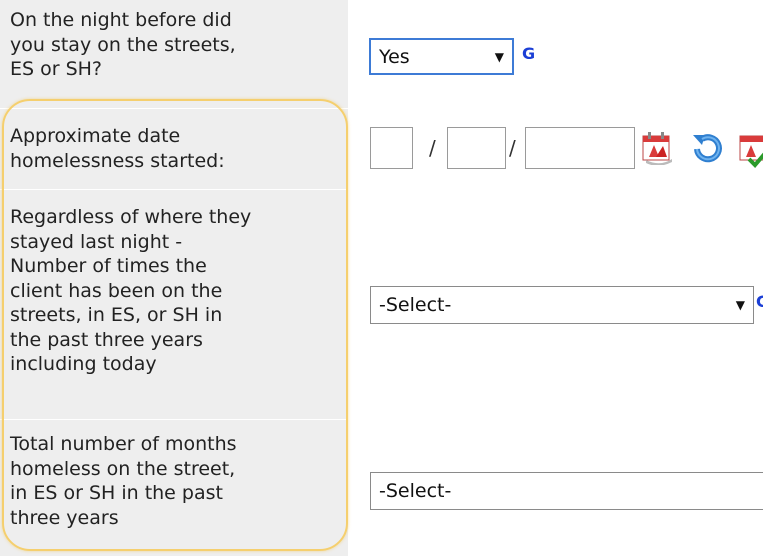 This screenshot has width=763, height=556. What do you see at coordinates (116, 290) in the screenshot?
I see `label-line: client has been on the` at bounding box center [116, 290].